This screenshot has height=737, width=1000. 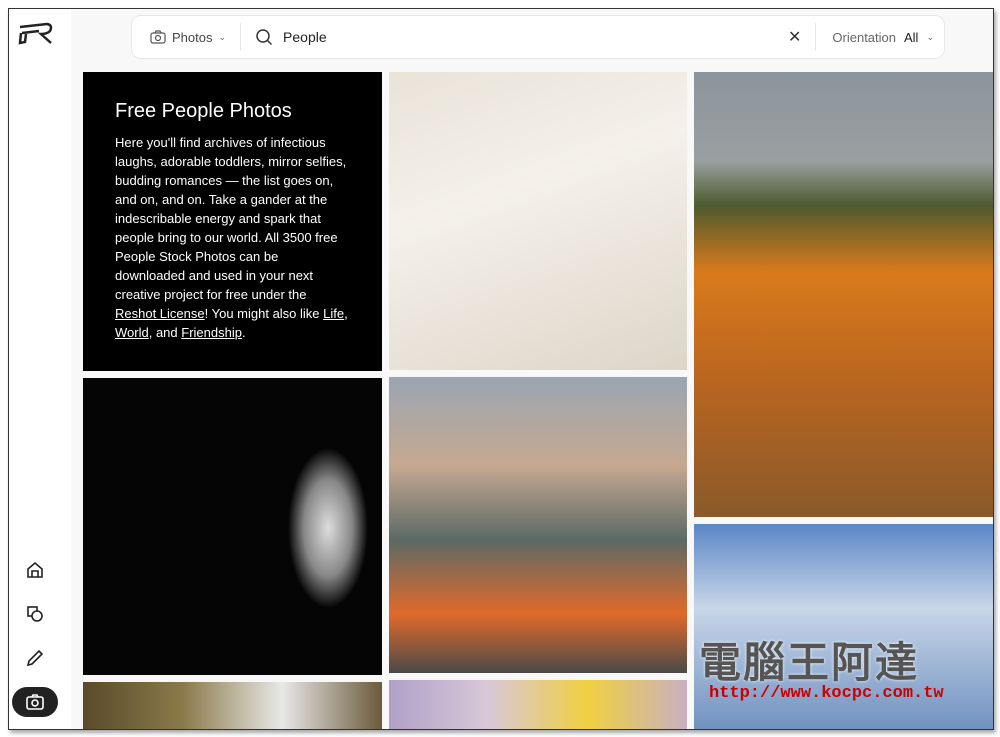 I want to click on search-input, so click(x=523, y=37).